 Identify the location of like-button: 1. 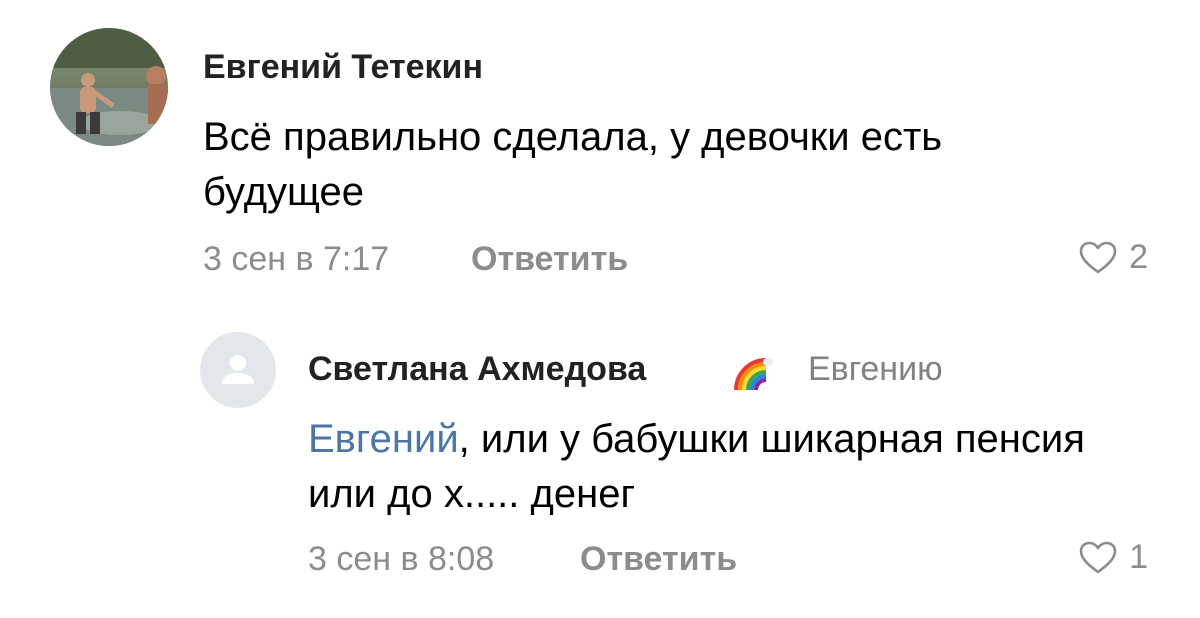
(1113, 557).